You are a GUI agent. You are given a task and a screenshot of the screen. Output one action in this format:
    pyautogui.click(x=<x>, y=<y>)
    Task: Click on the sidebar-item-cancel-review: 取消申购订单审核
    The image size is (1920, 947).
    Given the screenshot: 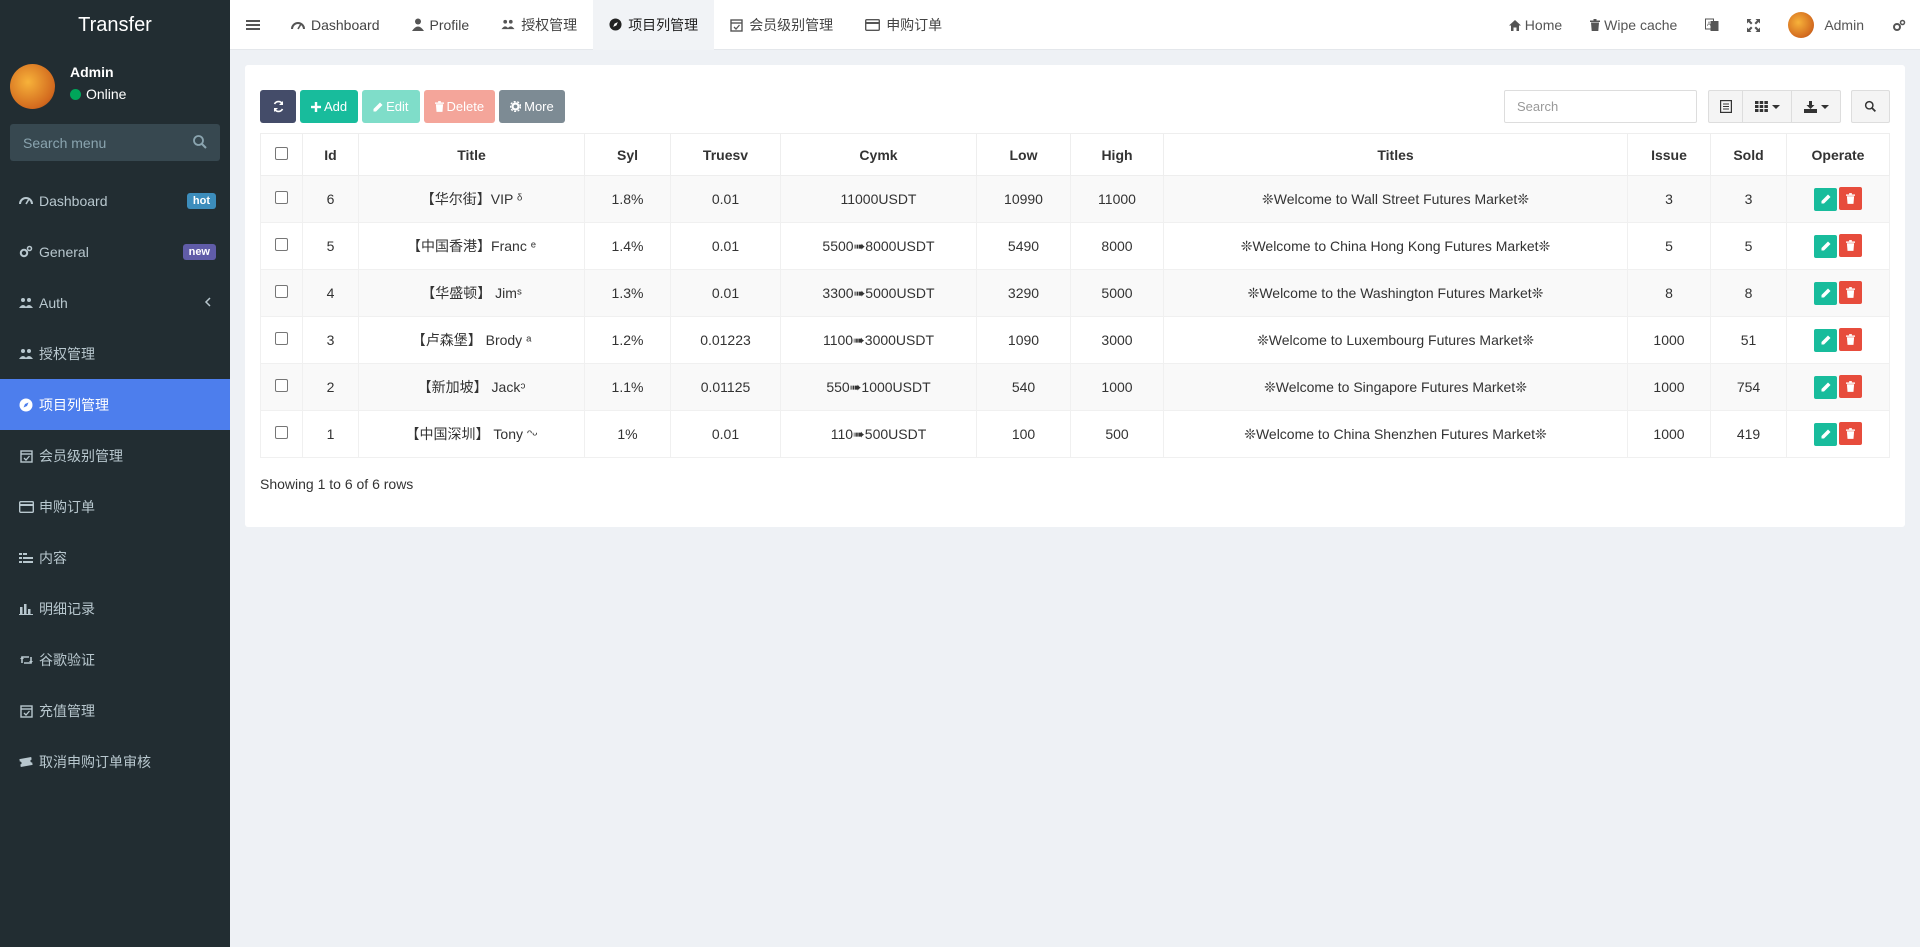 What is the action you would take?
    pyautogui.click(x=115, y=761)
    